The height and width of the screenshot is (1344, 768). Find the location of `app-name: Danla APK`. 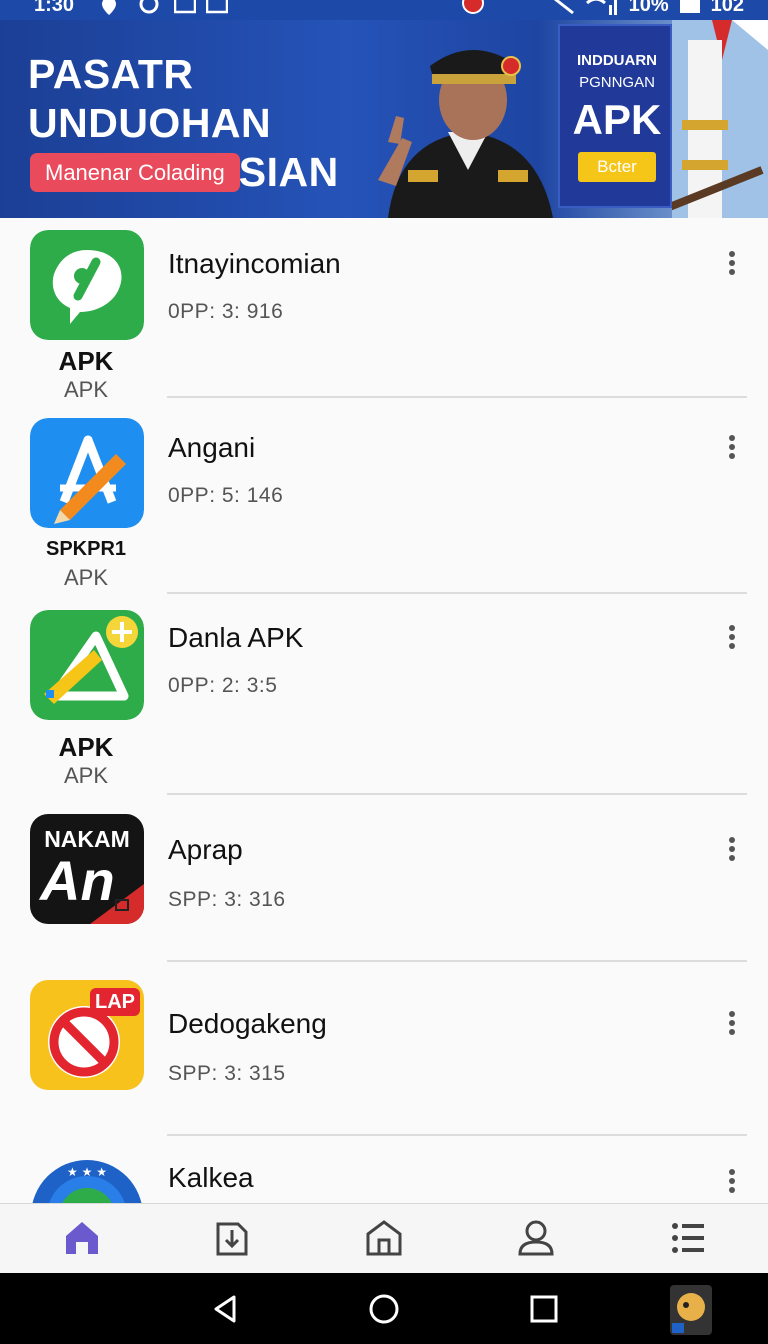

app-name: Danla APK is located at coordinates (236, 637).